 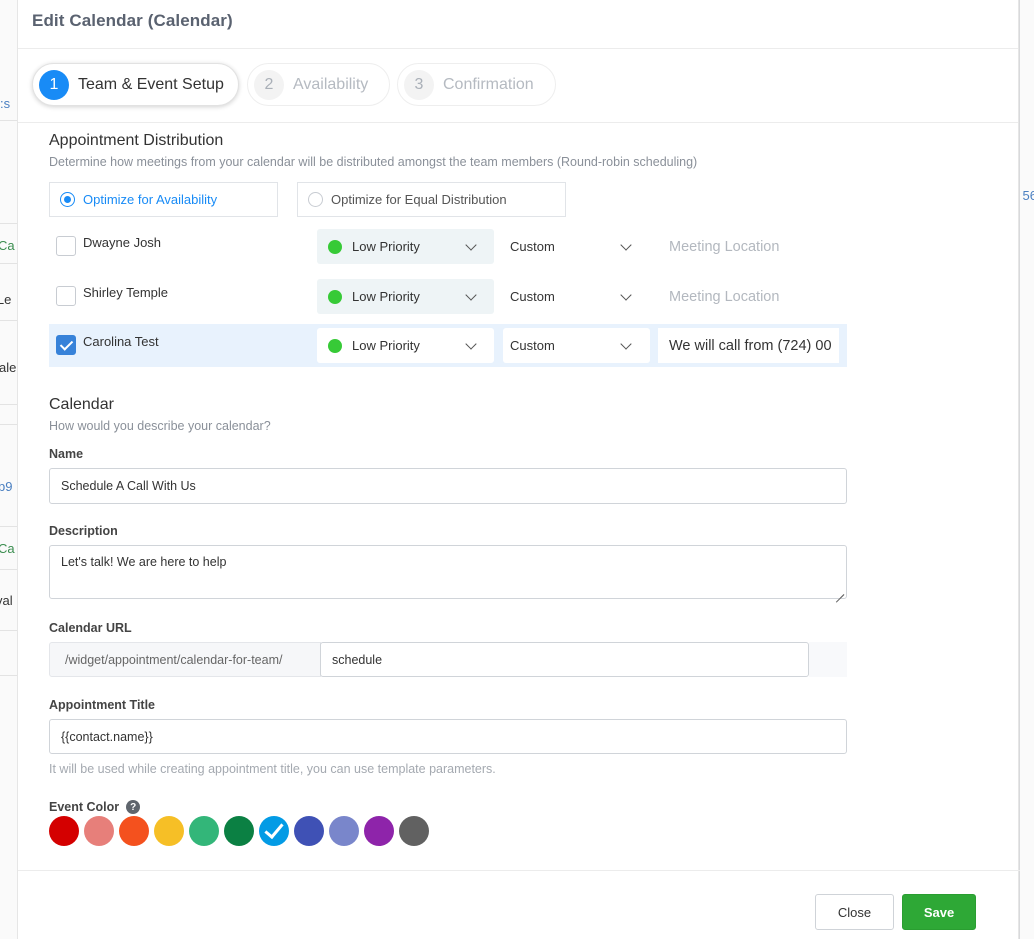 I want to click on background-page-left: :s Ca g Le ale b9 Ca val, so click(x=9, y=469).